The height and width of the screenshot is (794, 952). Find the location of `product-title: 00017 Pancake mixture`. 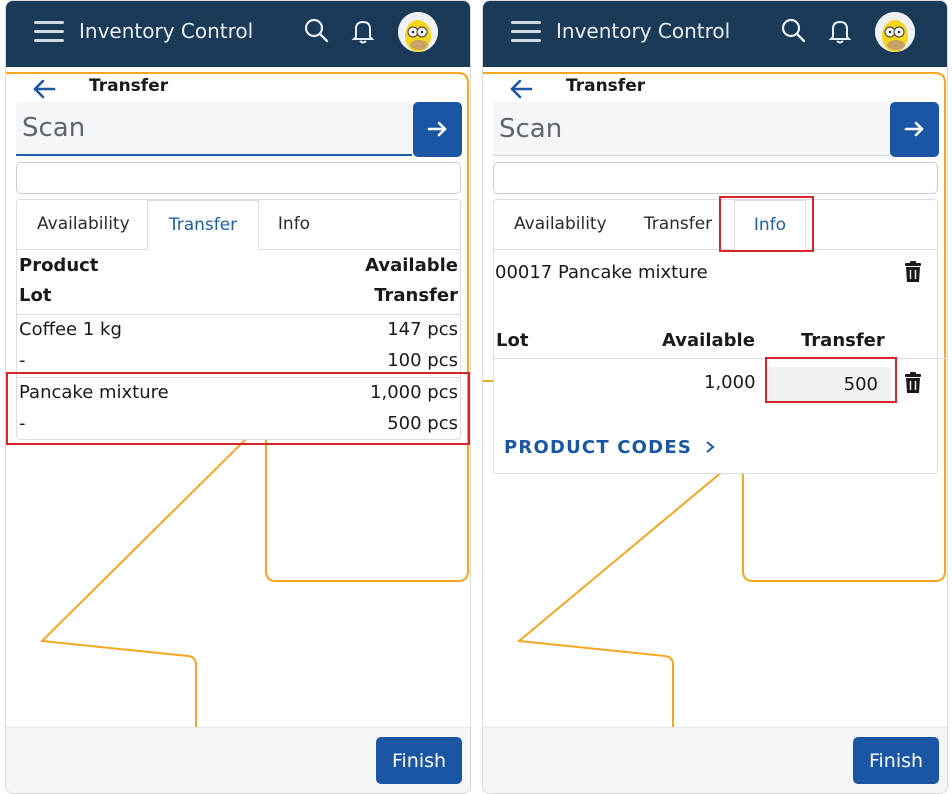

product-title: 00017 Pancake mixture is located at coordinates (601, 272).